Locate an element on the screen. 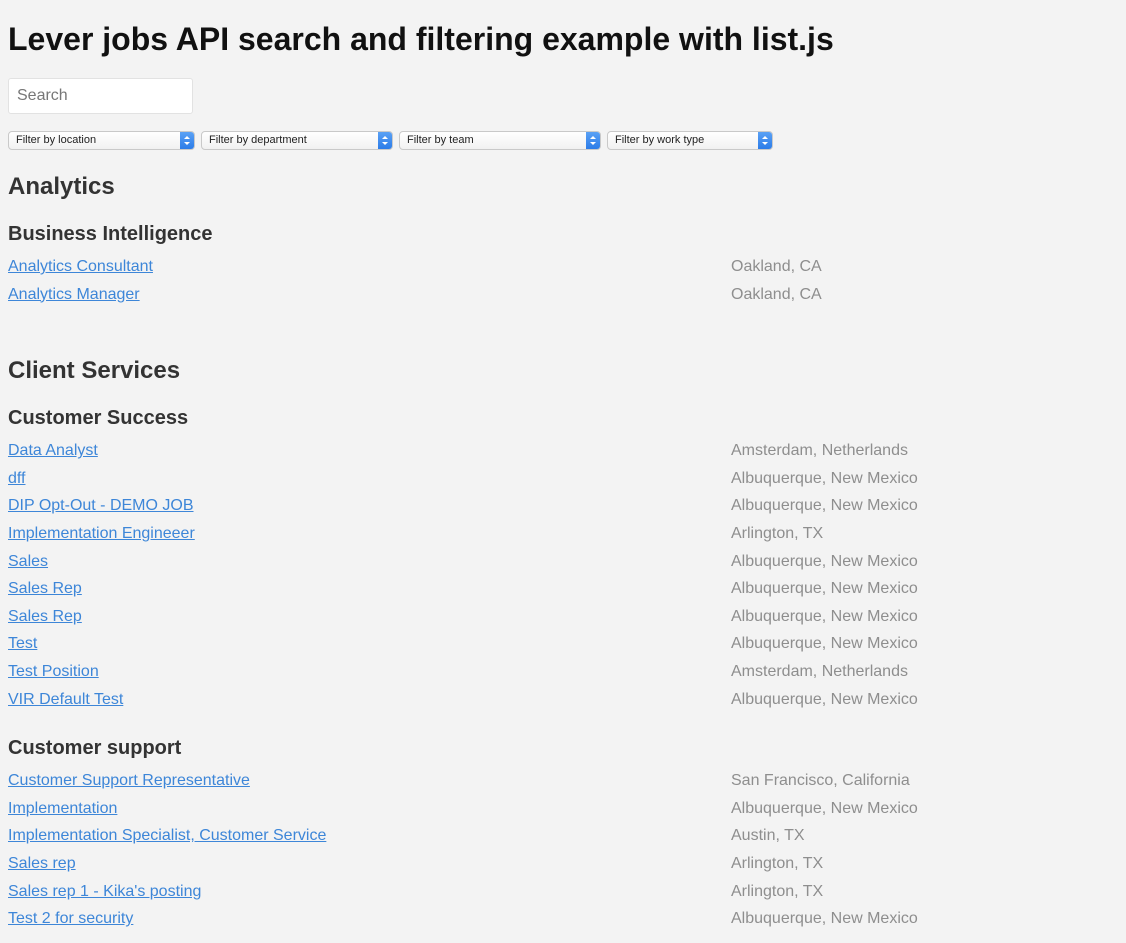  job-posting-row: Test Position Amsterdam, Netherlands is located at coordinates (563, 672).